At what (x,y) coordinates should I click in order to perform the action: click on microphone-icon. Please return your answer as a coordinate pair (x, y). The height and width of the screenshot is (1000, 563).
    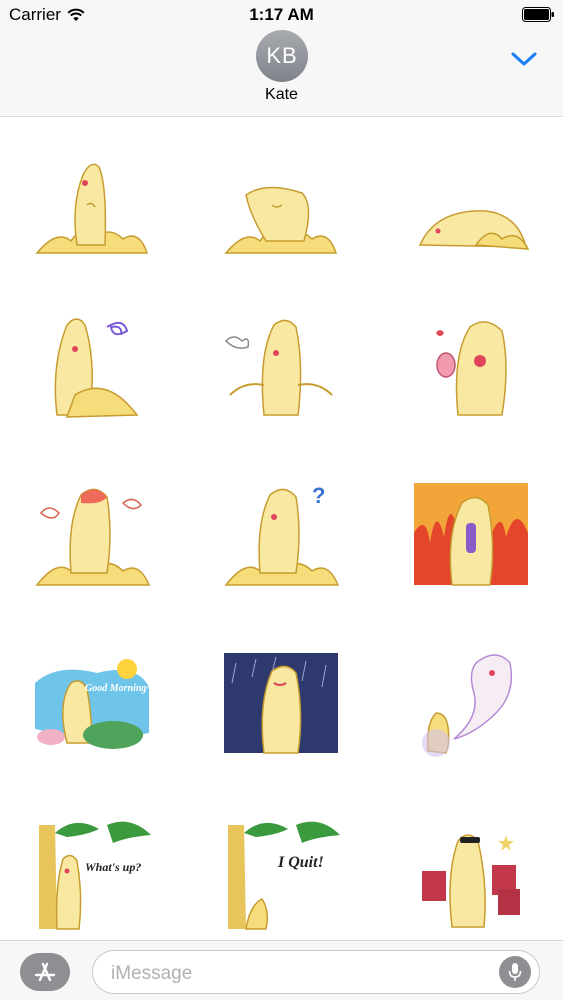
    Looking at the image, I should click on (515, 972).